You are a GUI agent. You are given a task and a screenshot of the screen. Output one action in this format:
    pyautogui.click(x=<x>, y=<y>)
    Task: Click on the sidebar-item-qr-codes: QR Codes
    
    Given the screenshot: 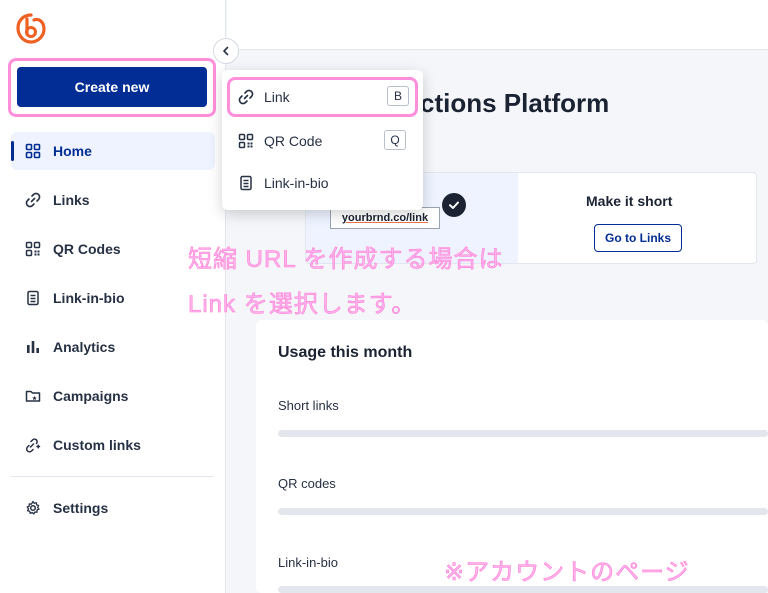 What is the action you would take?
    pyautogui.click(x=113, y=249)
    